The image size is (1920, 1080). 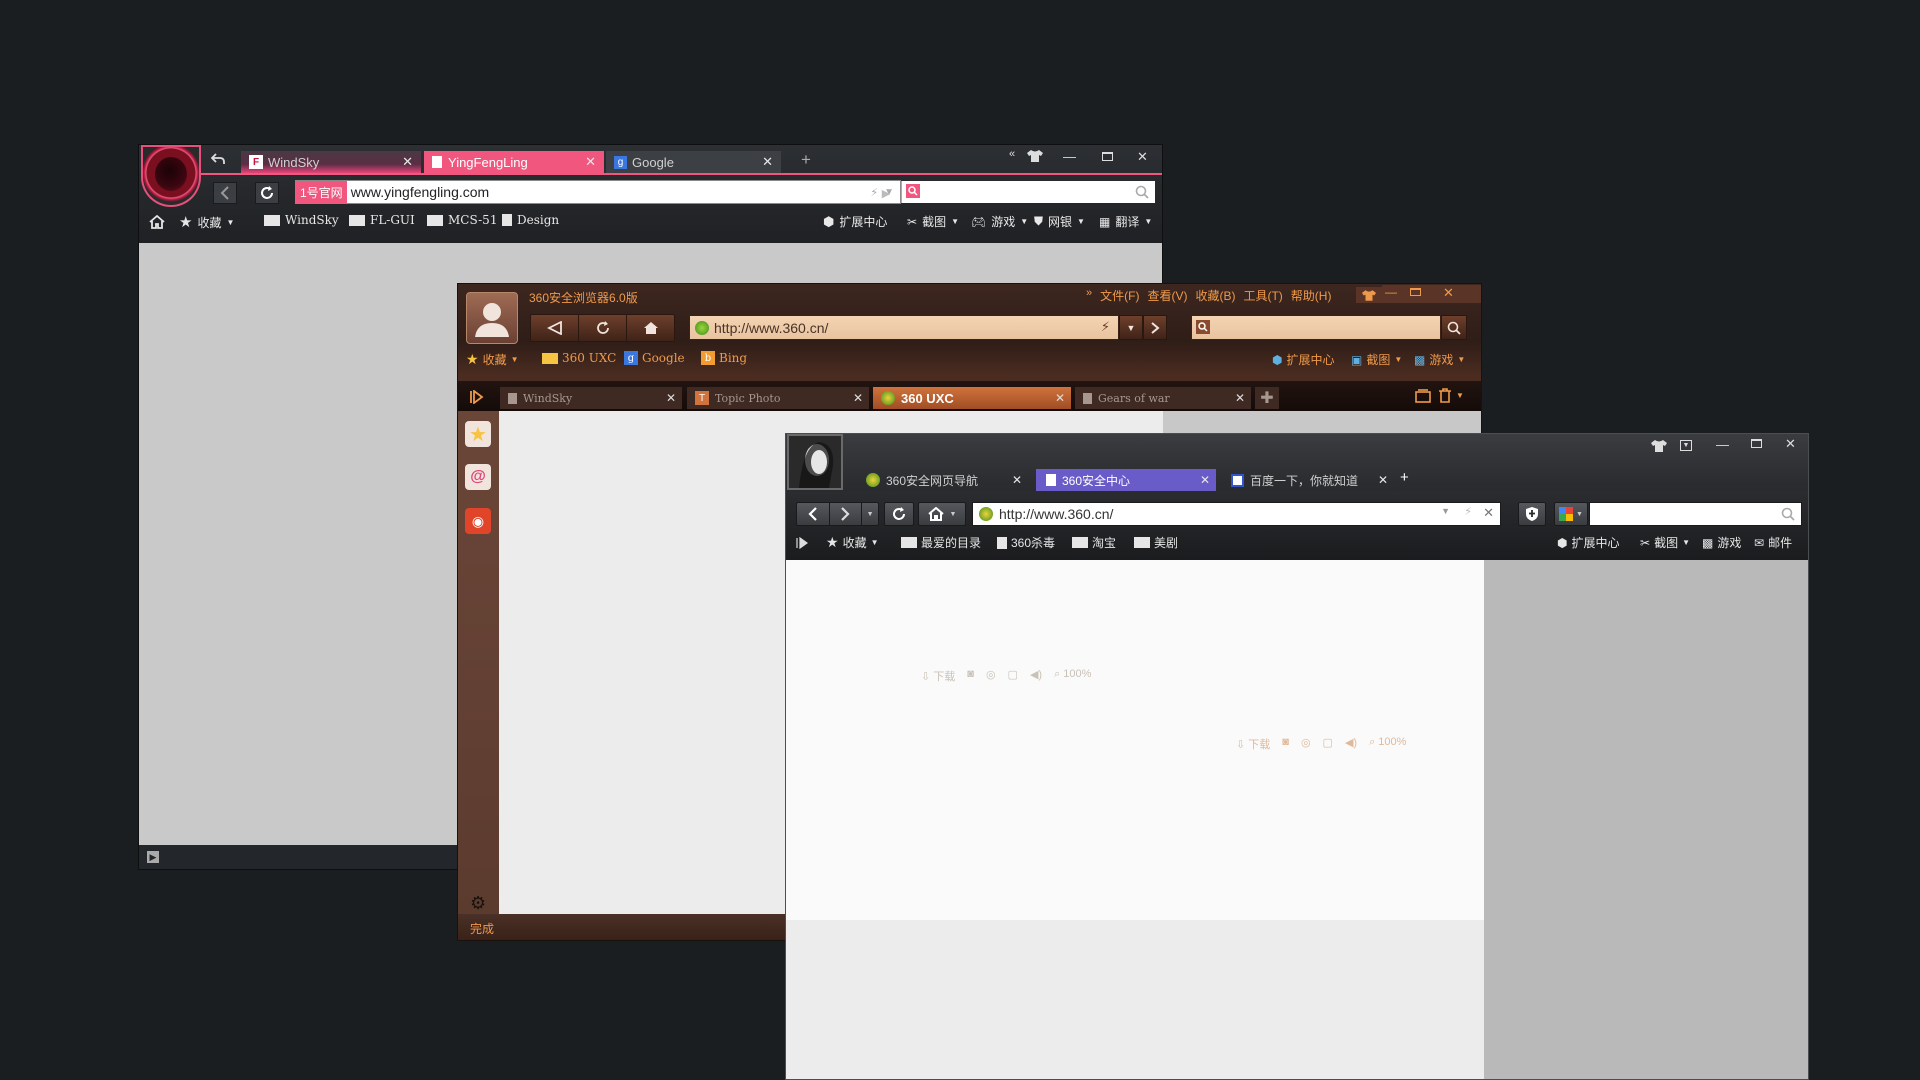 What do you see at coordinates (1236, 514) in the screenshot?
I see `address-bar: http://www.360.cn/ ▼ ⚡ ✕` at bounding box center [1236, 514].